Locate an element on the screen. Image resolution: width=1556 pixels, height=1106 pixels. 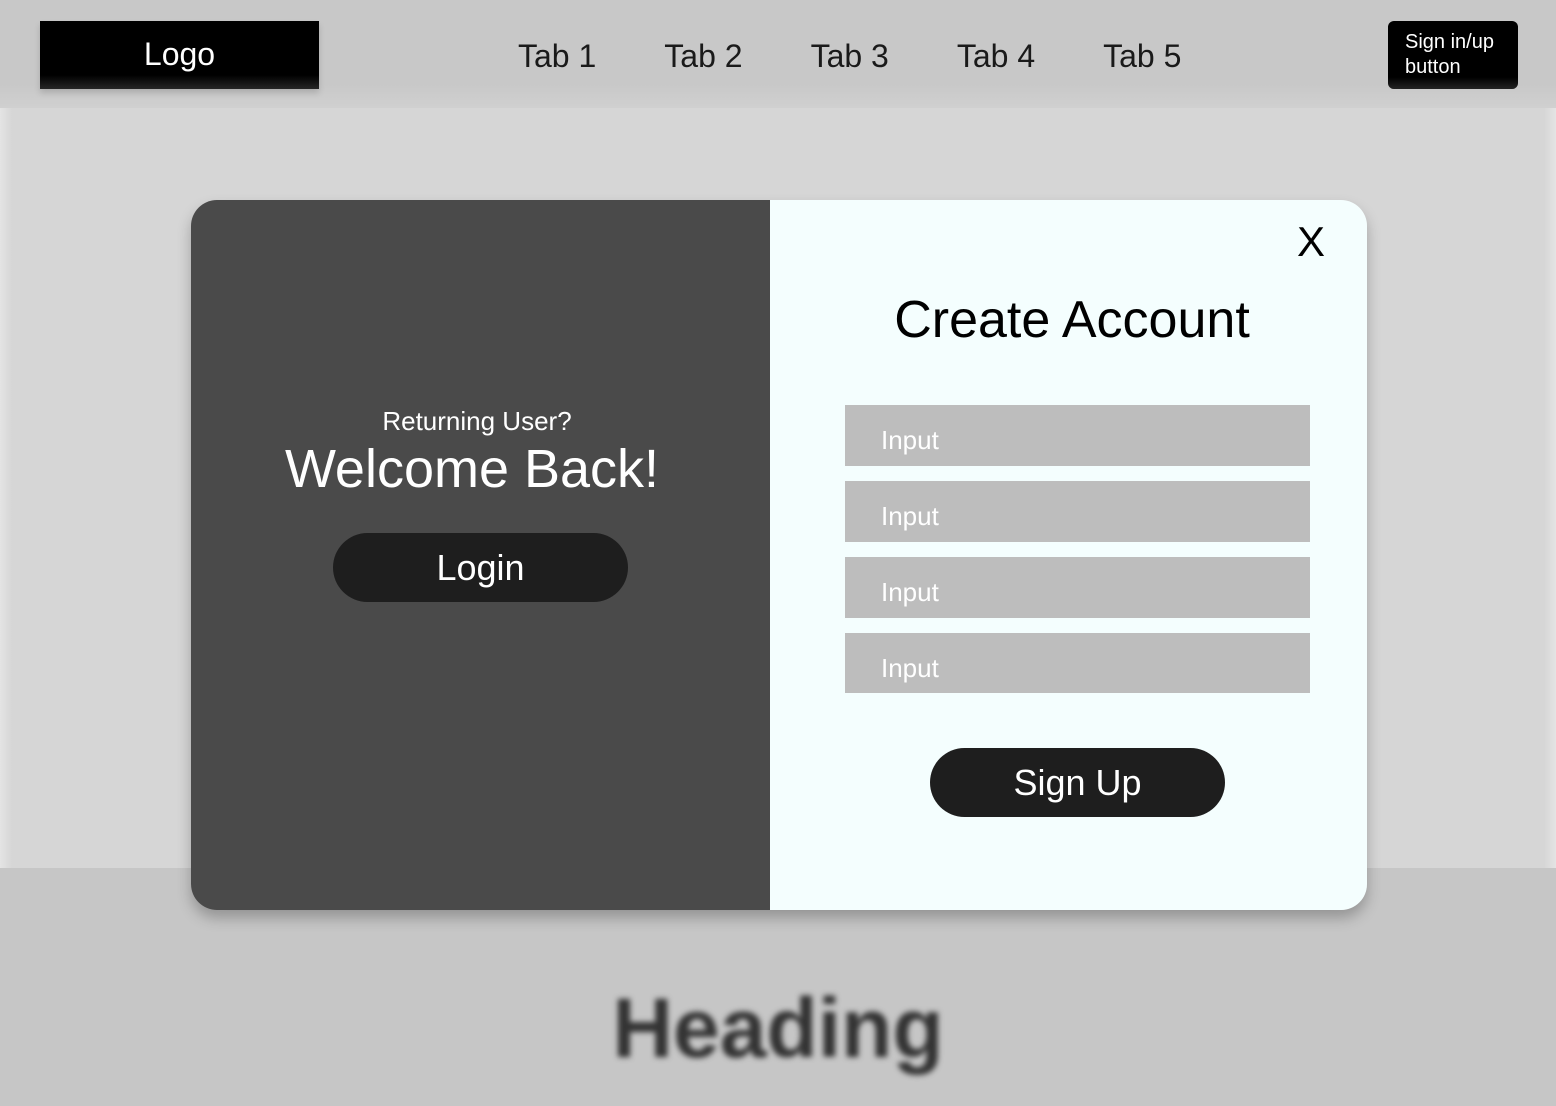
sign-in-up-button: Sign in/up button is located at coordinates (1453, 55).